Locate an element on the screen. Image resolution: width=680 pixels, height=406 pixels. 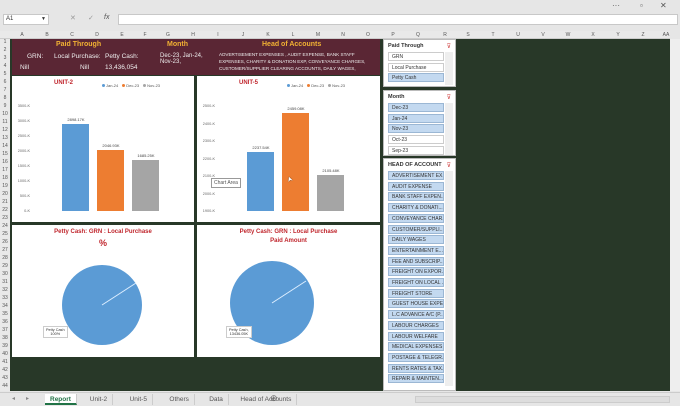
column-header: A is located at coordinates (22, 35).